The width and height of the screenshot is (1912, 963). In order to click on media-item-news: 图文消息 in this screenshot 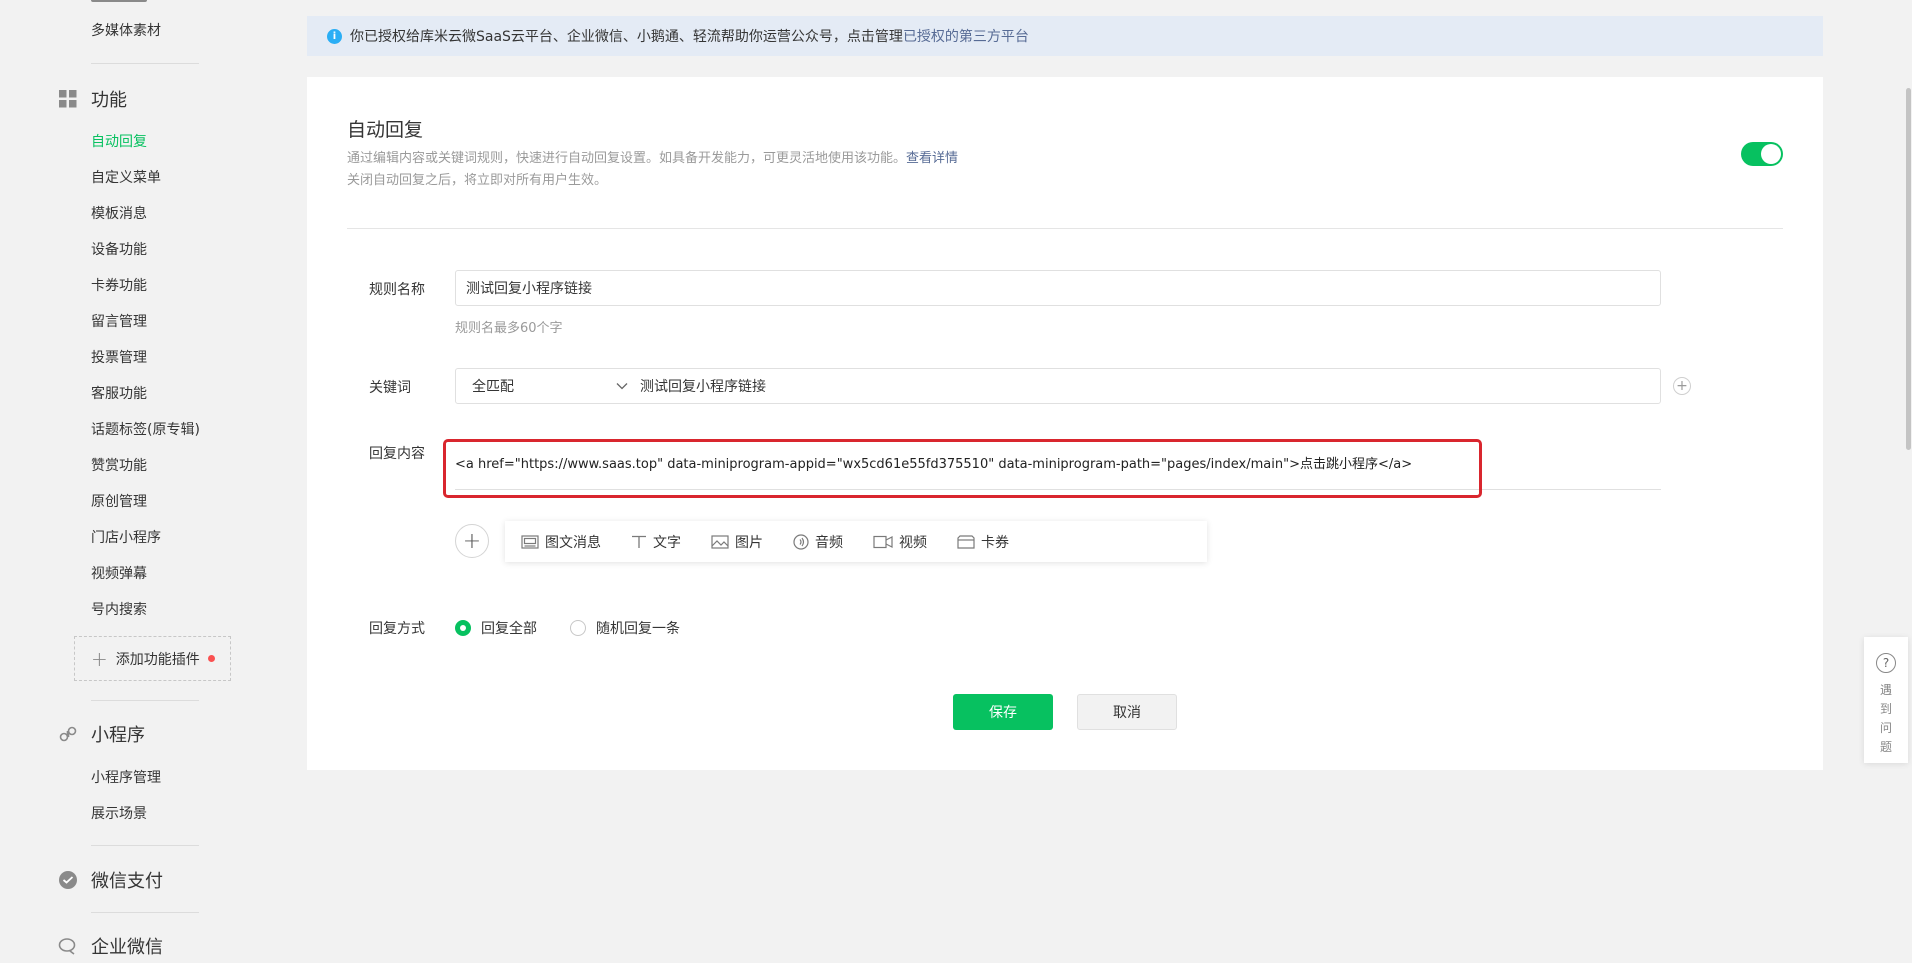, I will do `click(561, 542)`.